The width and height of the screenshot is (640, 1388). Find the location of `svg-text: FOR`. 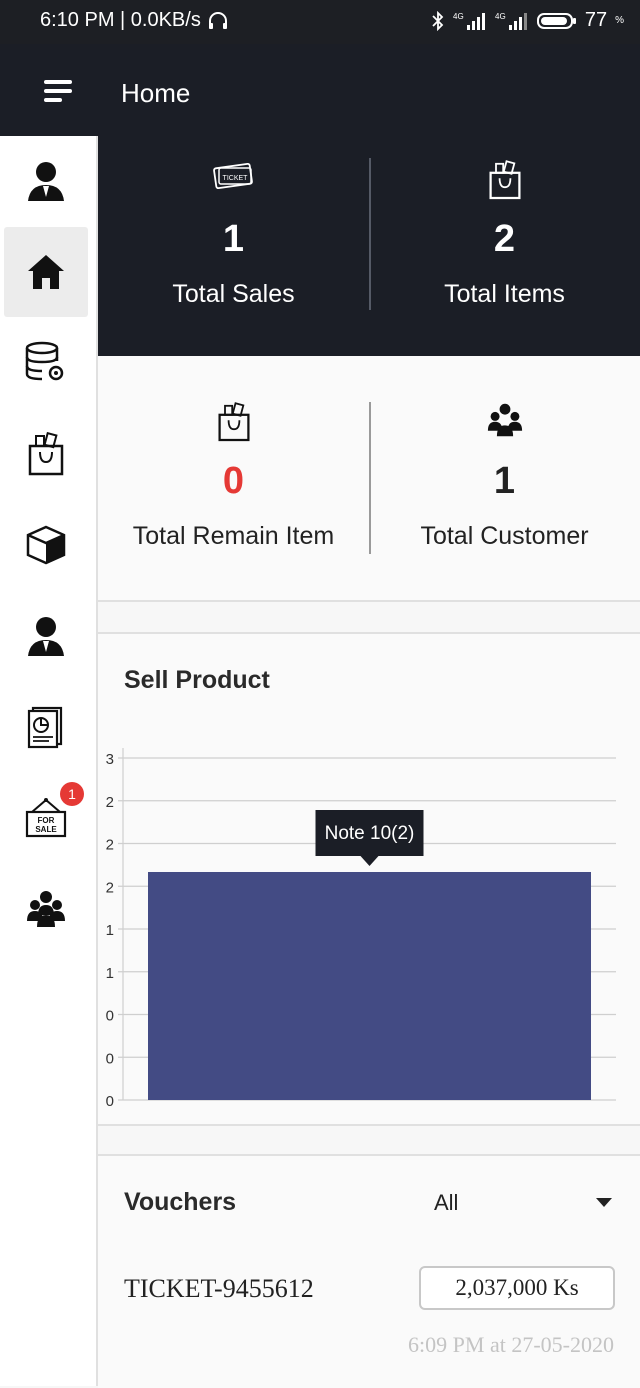

svg-text: FOR is located at coordinates (46, 820).